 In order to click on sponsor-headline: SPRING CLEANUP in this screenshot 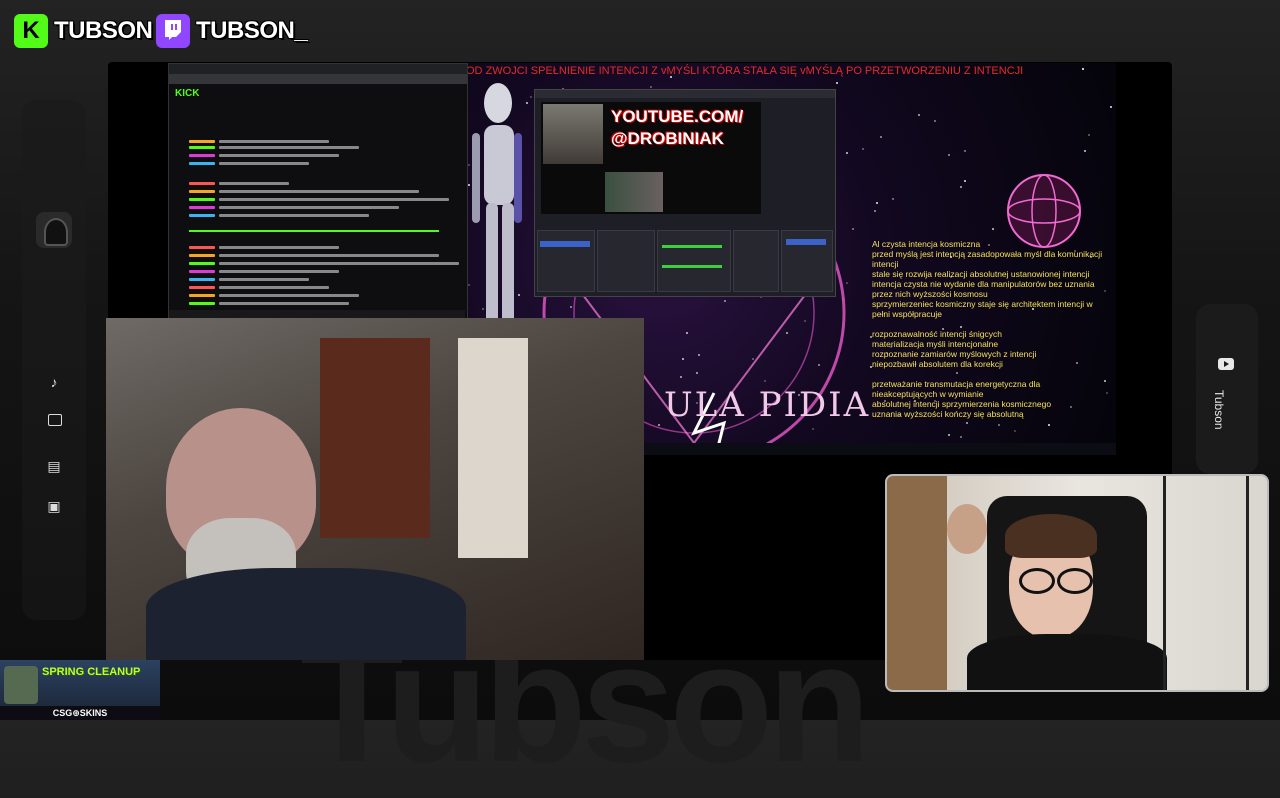, I will do `click(91, 672)`.